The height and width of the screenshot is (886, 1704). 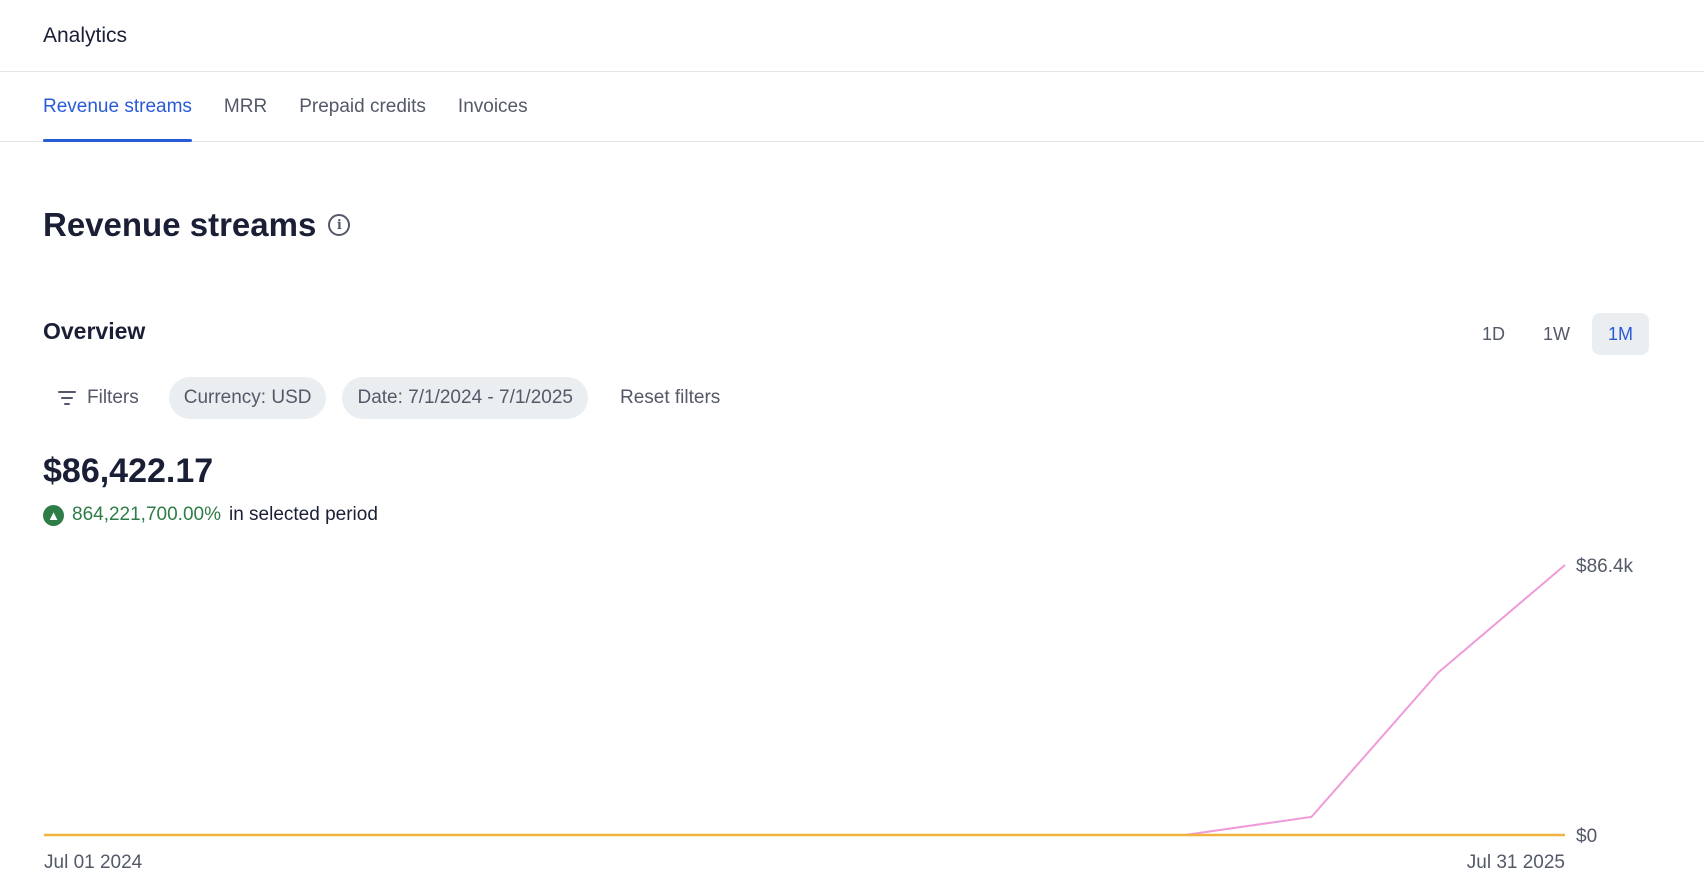 What do you see at coordinates (113, 397) in the screenshot?
I see `filters-label: Filters` at bounding box center [113, 397].